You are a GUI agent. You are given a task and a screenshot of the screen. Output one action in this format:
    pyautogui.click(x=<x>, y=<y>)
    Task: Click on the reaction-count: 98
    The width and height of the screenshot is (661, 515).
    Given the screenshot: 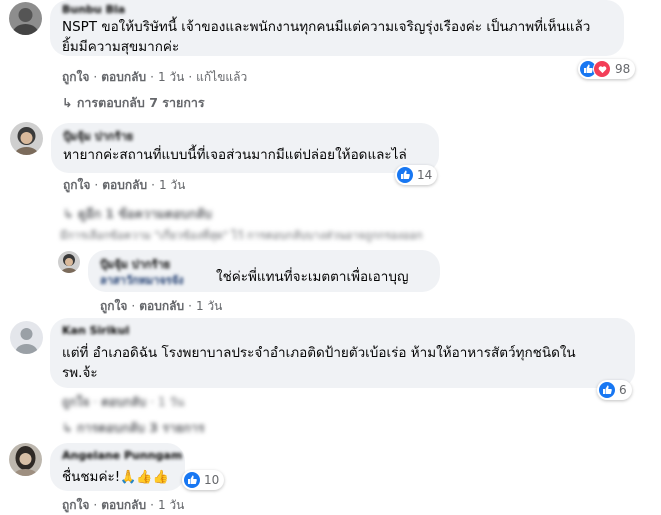 What is the action you would take?
    pyautogui.click(x=607, y=69)
    